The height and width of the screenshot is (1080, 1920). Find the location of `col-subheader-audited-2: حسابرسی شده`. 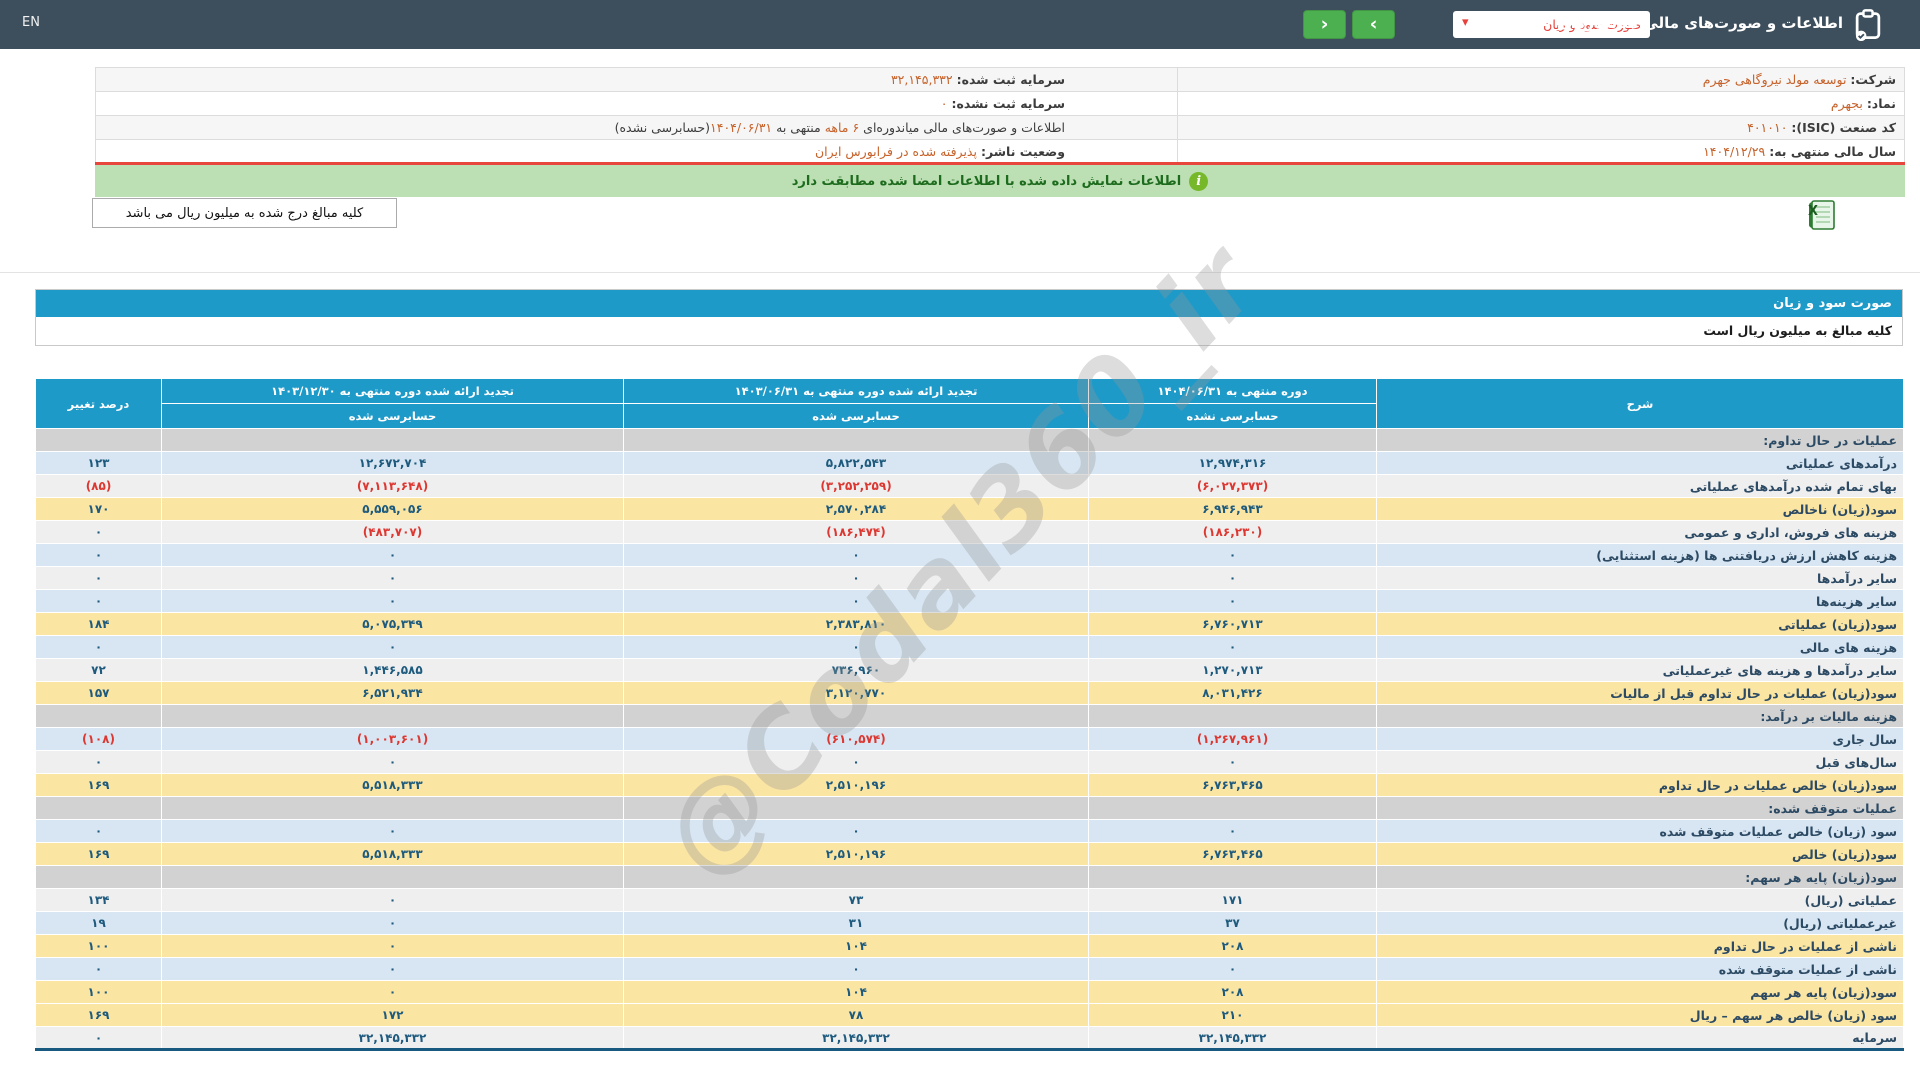

col-subheader-audited-2: حسابرسی شده is located at coordinates (392, 416).